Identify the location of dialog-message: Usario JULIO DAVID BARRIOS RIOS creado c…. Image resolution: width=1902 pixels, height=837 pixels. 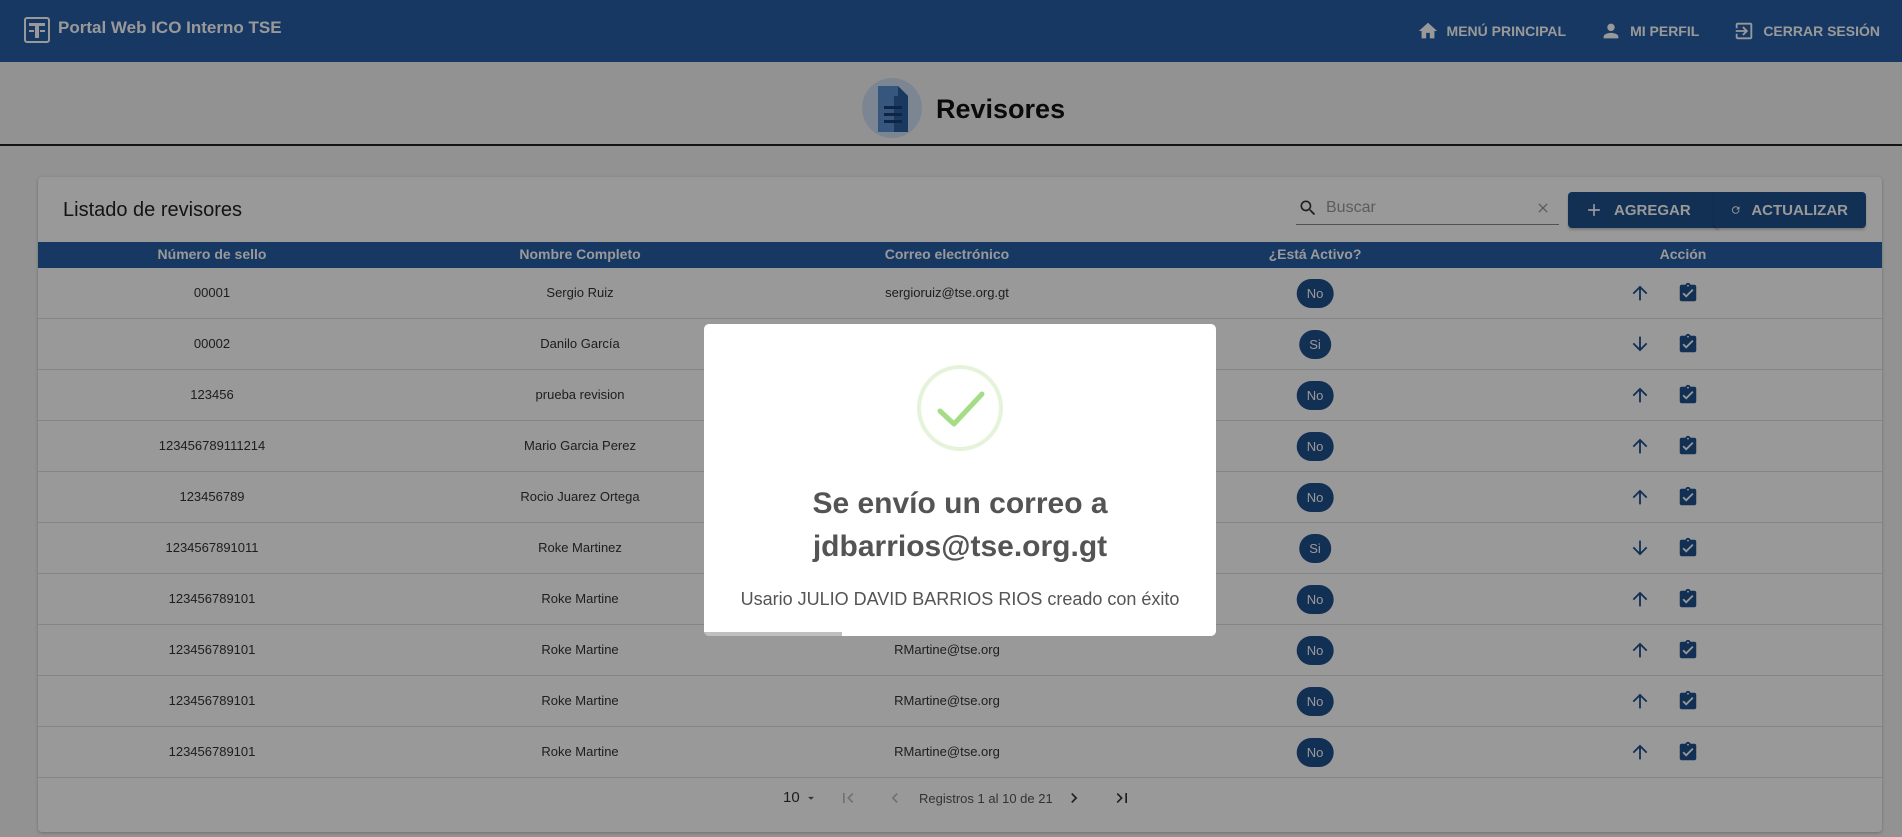
(960, 599).